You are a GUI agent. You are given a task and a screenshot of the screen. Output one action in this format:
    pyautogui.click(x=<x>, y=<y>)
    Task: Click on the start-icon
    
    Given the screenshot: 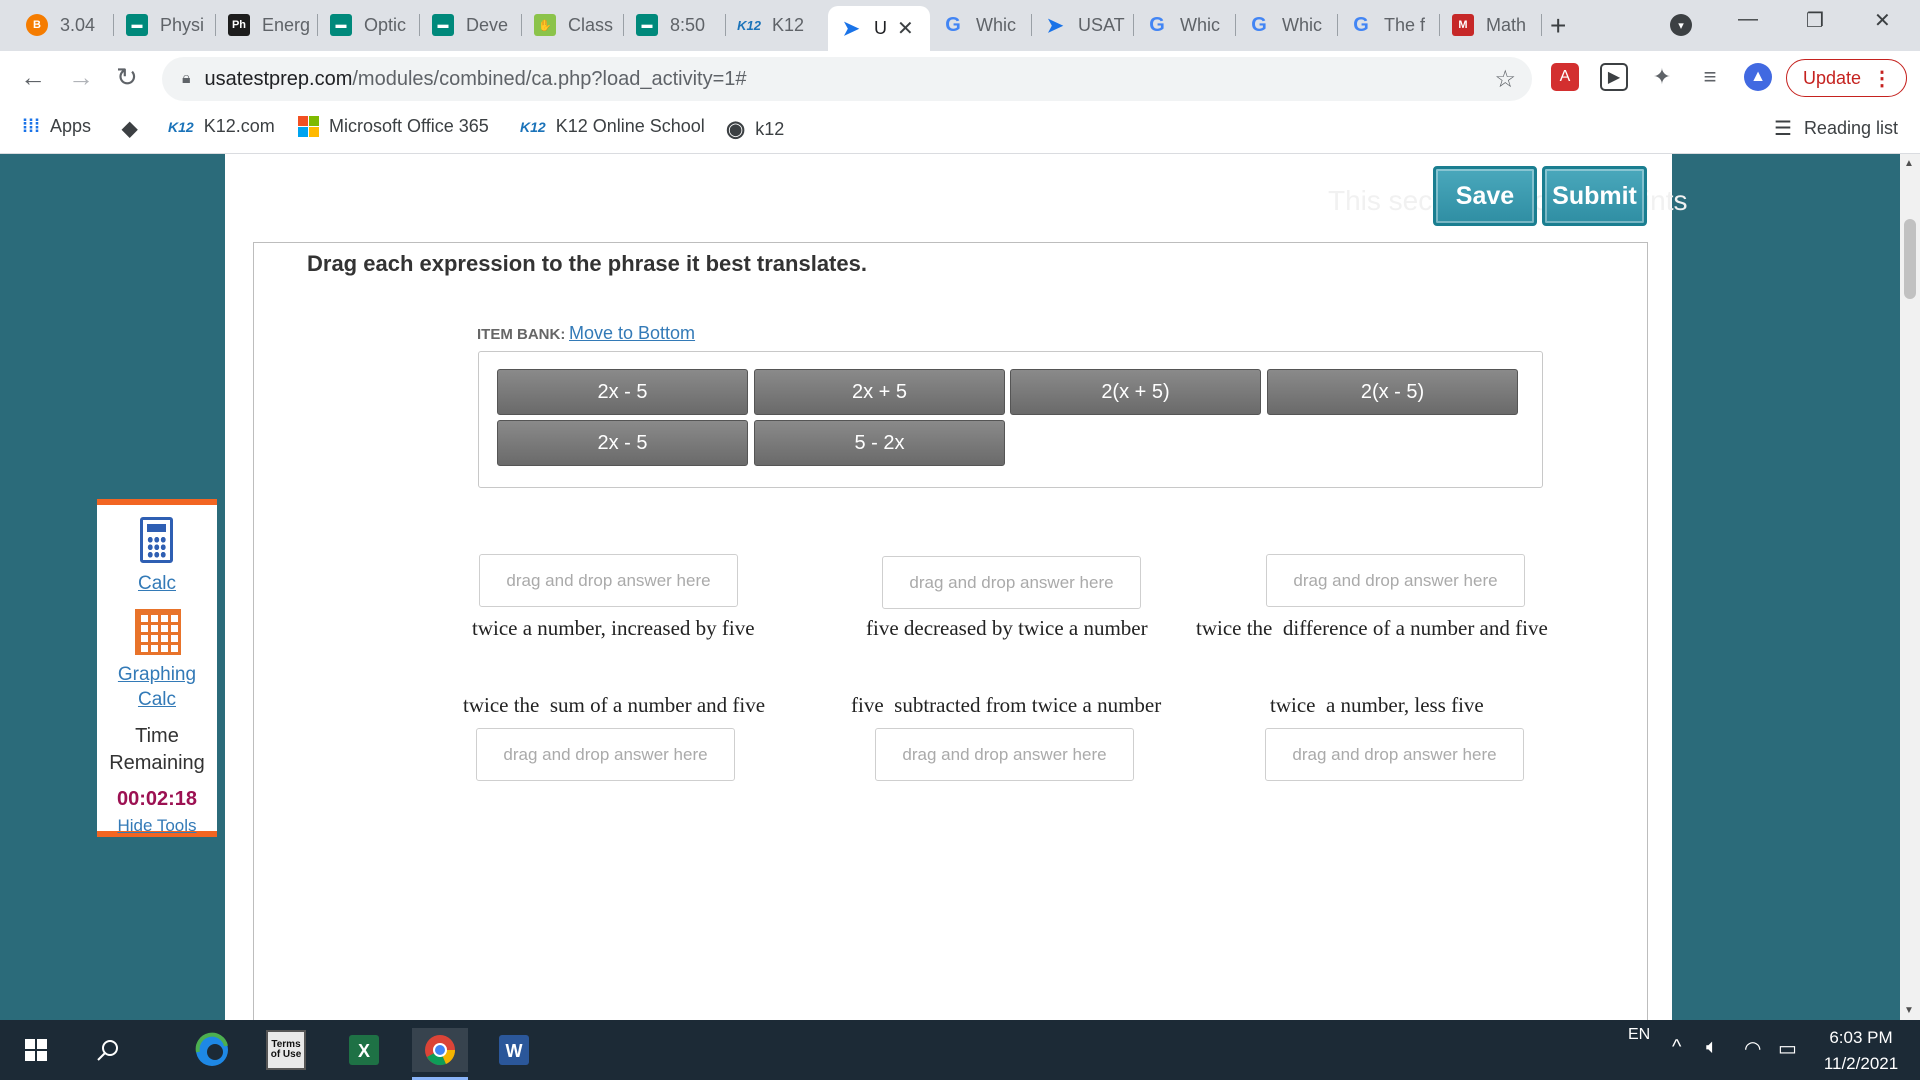 What is the action you would take?
    pyautogui.click(x=36, y=1050)
    